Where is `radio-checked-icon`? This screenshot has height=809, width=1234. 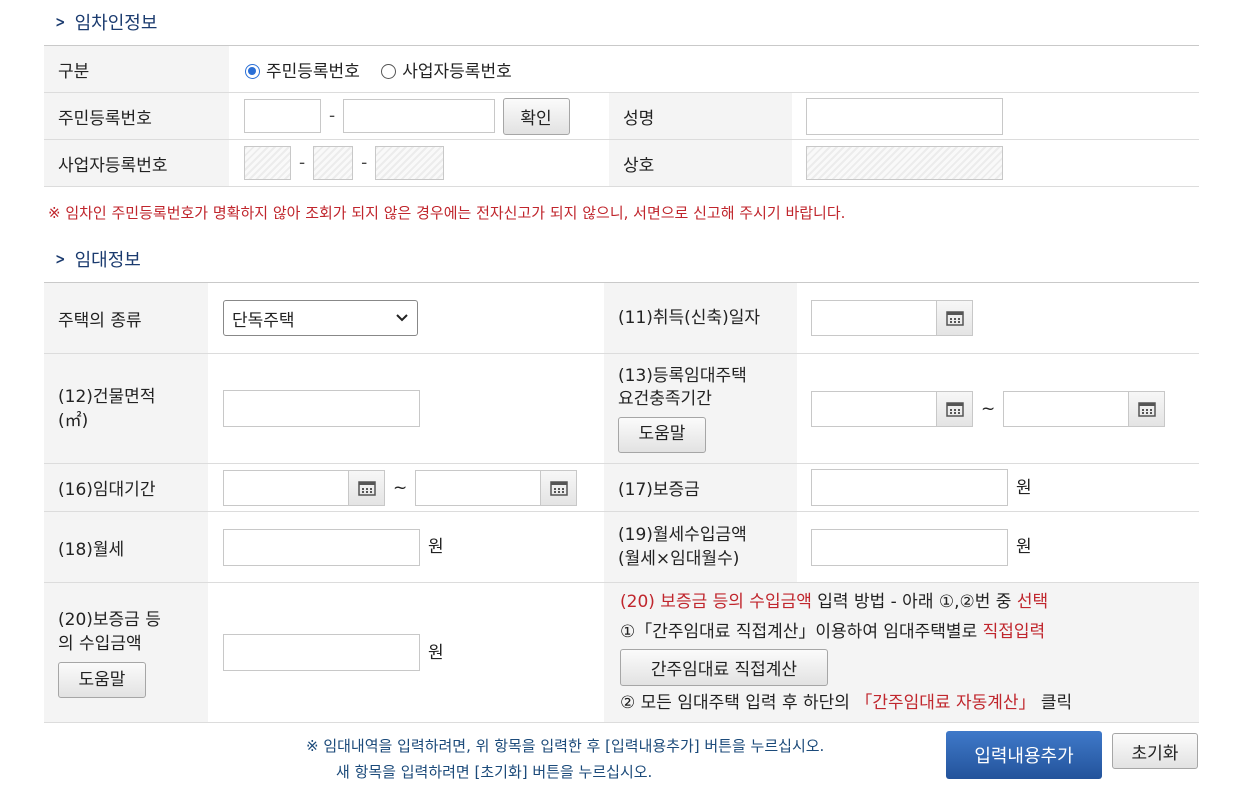
radio-checked-icon is located at coordinates (252, 71).